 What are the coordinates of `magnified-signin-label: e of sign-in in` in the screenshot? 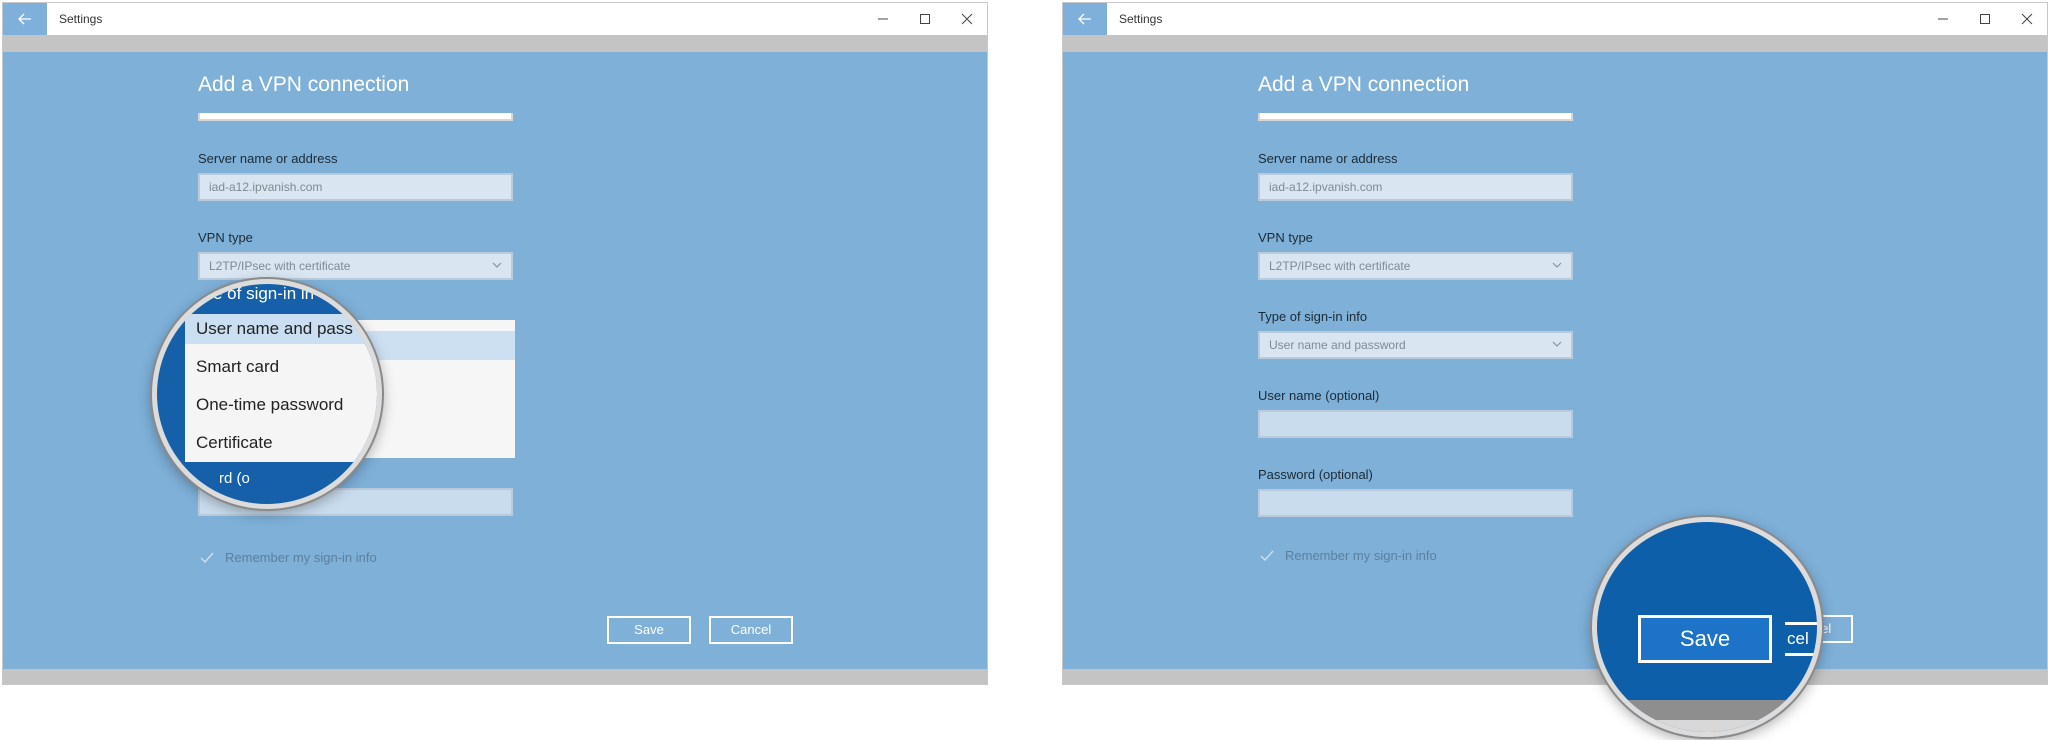 It's located at (264, 293).